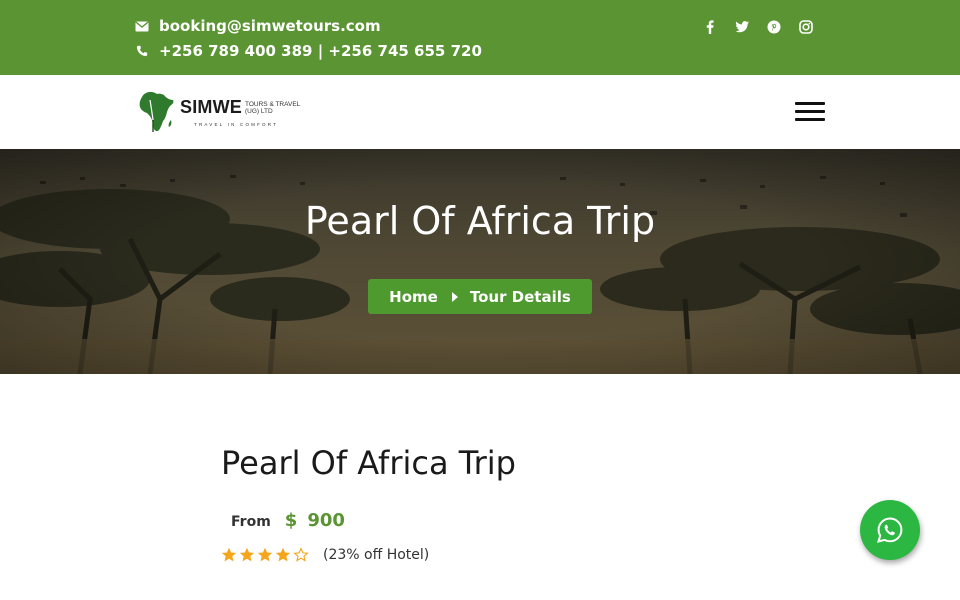  What do you see at coordinates (211, 107) in the screenshot?
I see `logo-name: SIMWE` at bounding box center [211, 107].